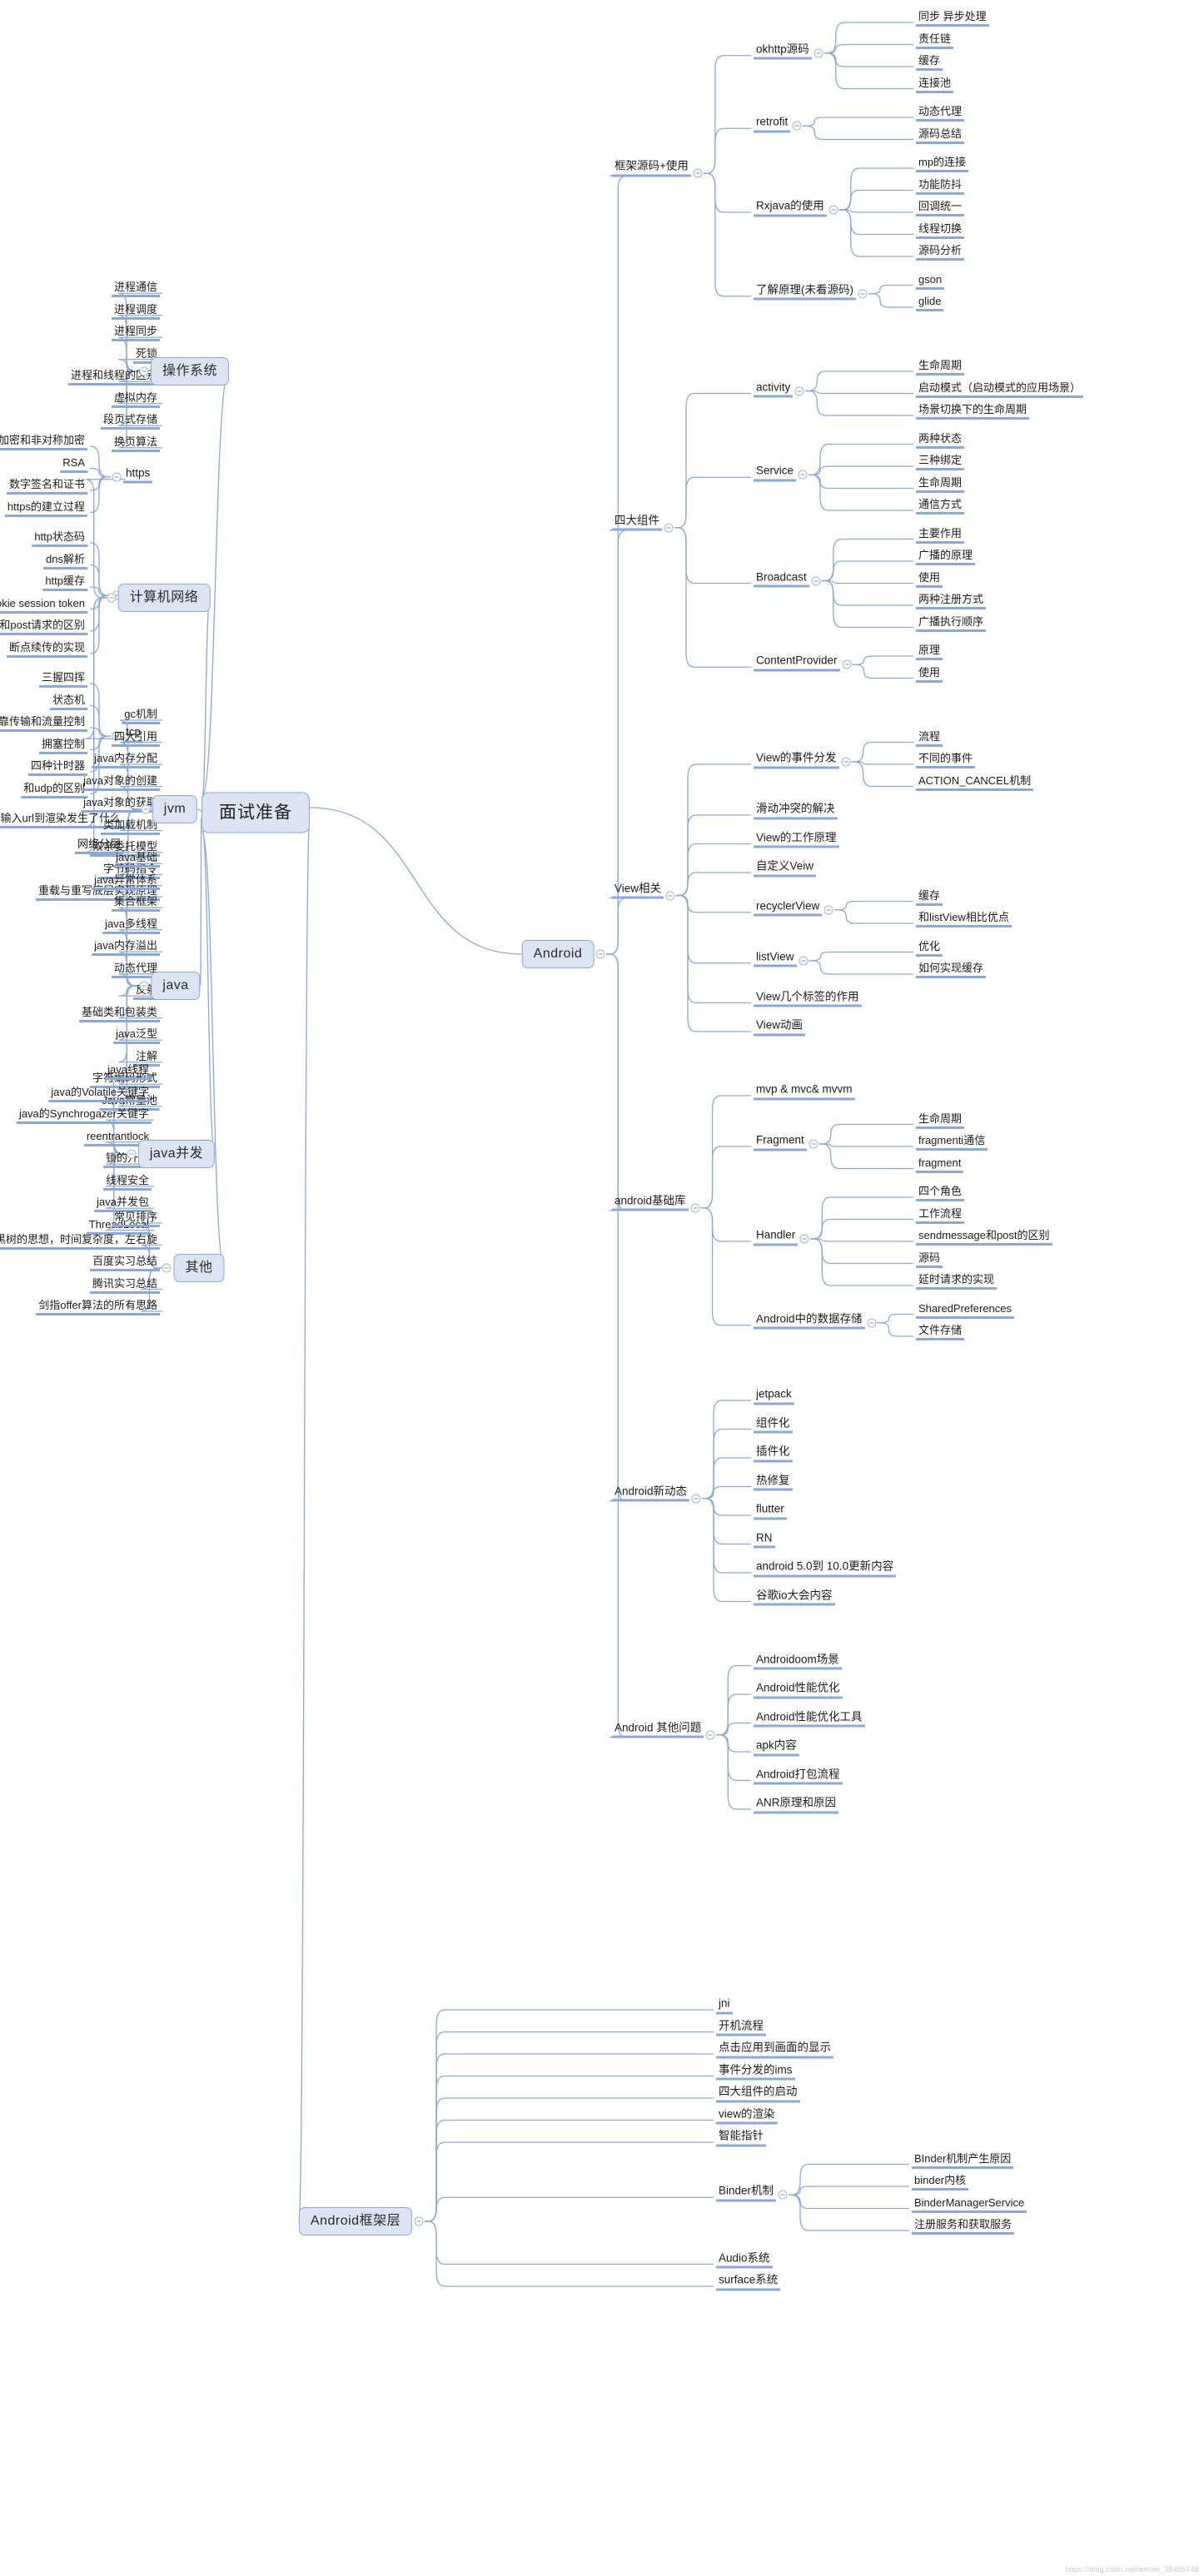 The image size is (1204, 2576). Describe the element at coordinates (965, 1311) in the screenshot. I see `android-leaf: SharedPreferences` at that location.